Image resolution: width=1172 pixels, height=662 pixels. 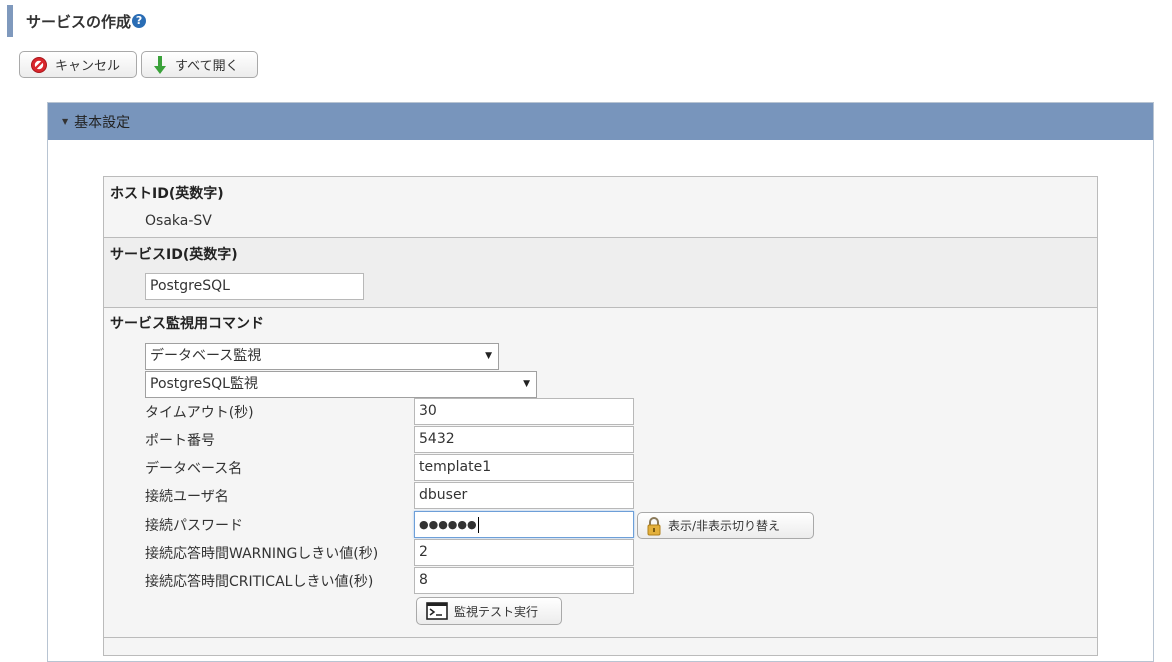 I want to click on warning-threshold-input: 2, so click(x=524, y=552).